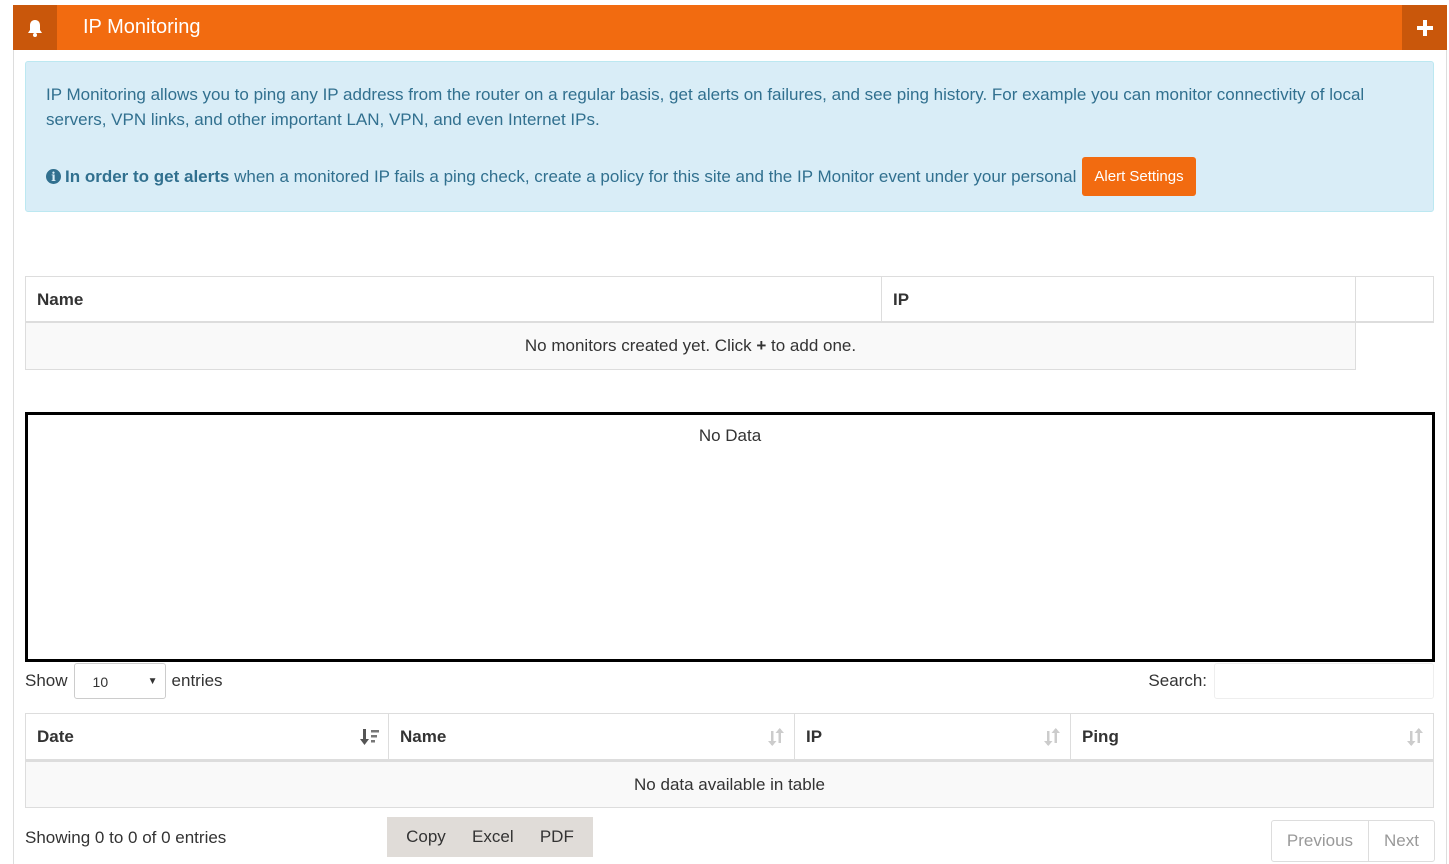 Image resolution: width=1449 pixels, height=864 pixels. Describe the element at coordinates (730, 435) in the screenshot. I see `chart-no-data: No Data` at that location.